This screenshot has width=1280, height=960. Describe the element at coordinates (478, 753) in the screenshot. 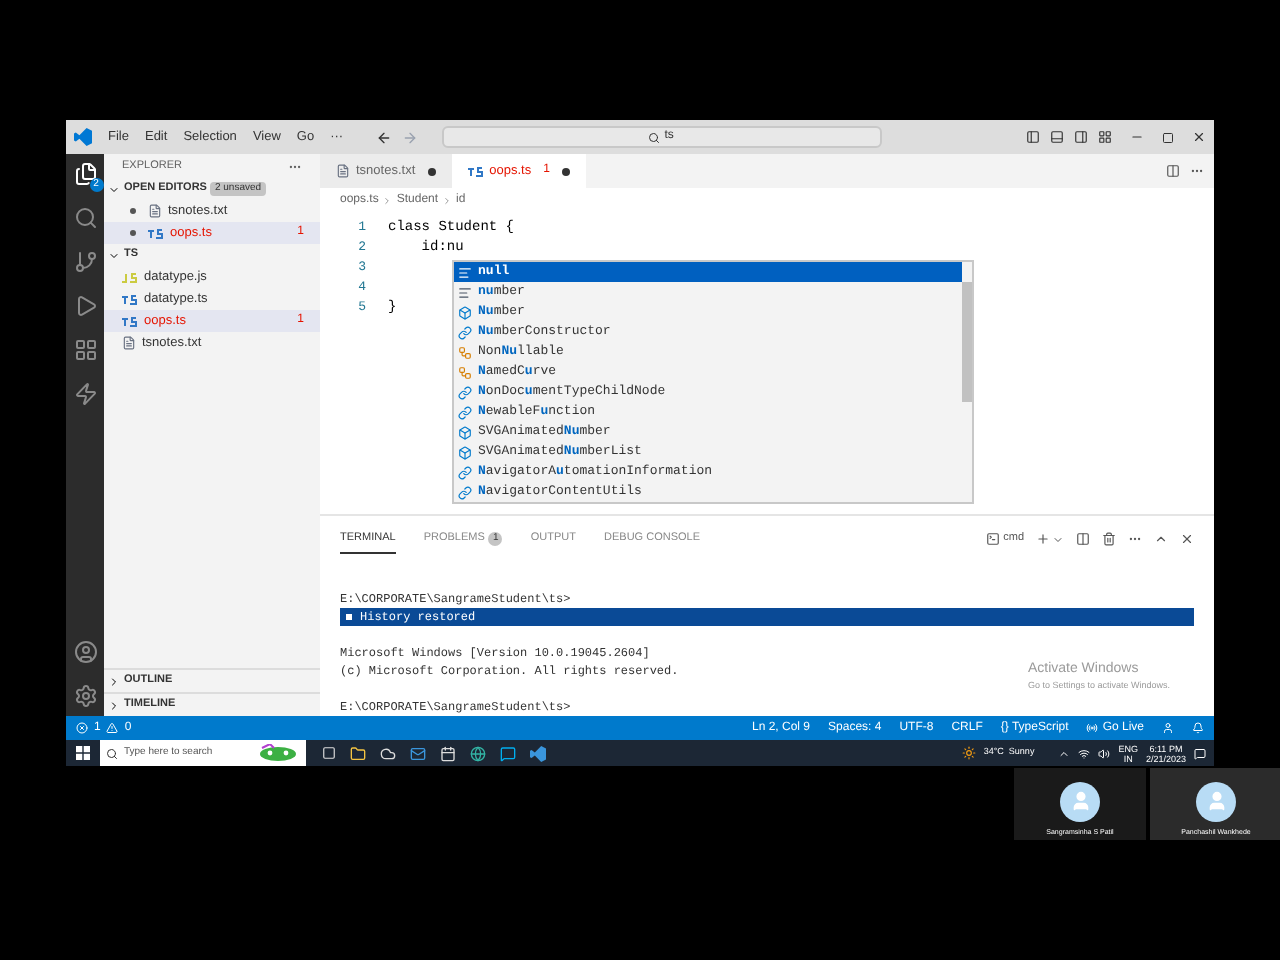

I see `browser-icon` at that location.